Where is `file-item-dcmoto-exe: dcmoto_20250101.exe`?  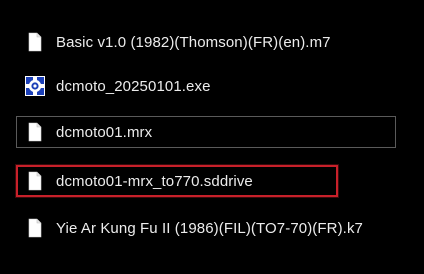 file-item-dcmoto-exe: dcmoto_20250101.exe is located at coordinates (206, 86).